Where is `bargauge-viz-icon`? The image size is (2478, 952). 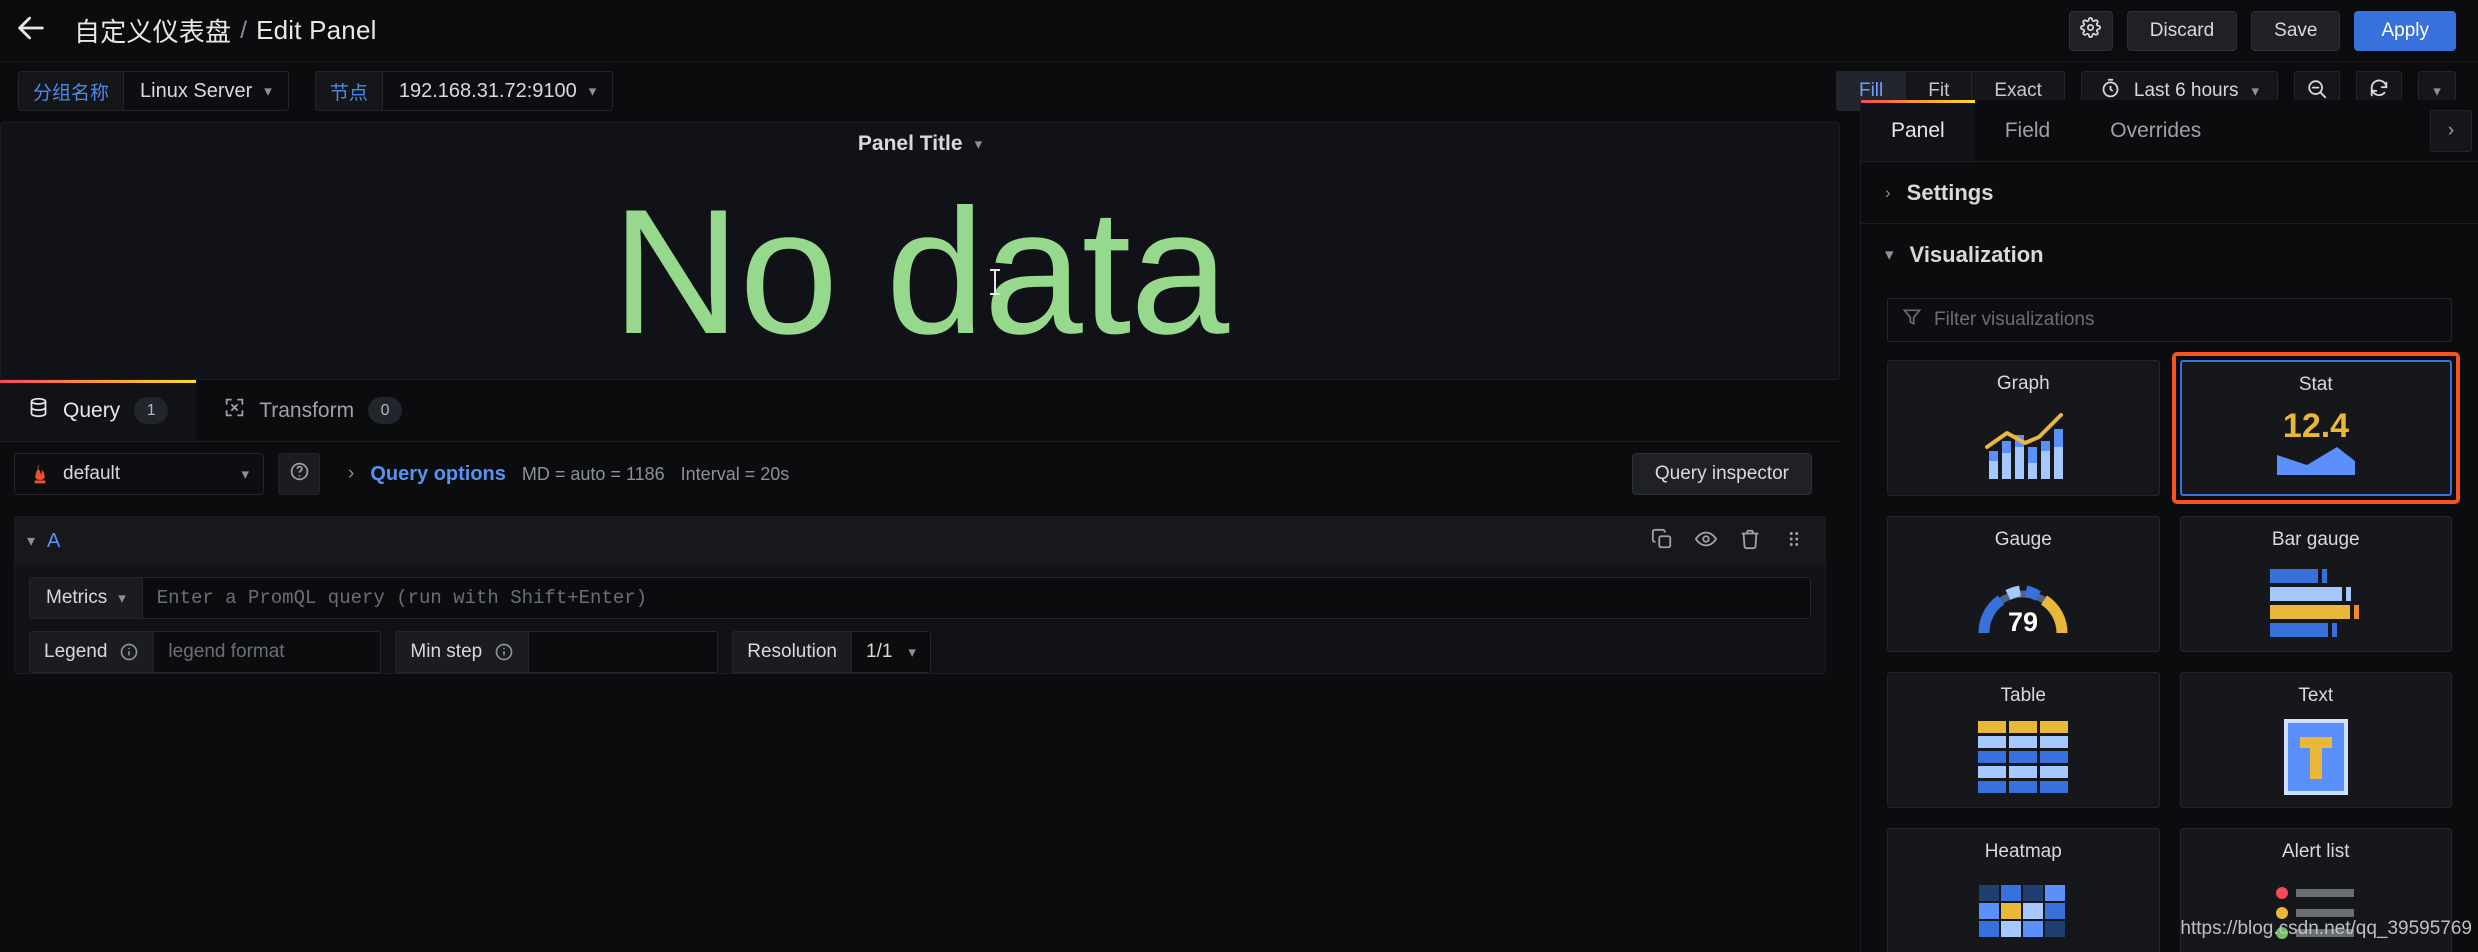
bargauge-viz-icon is located at coordinates (2316, 601).